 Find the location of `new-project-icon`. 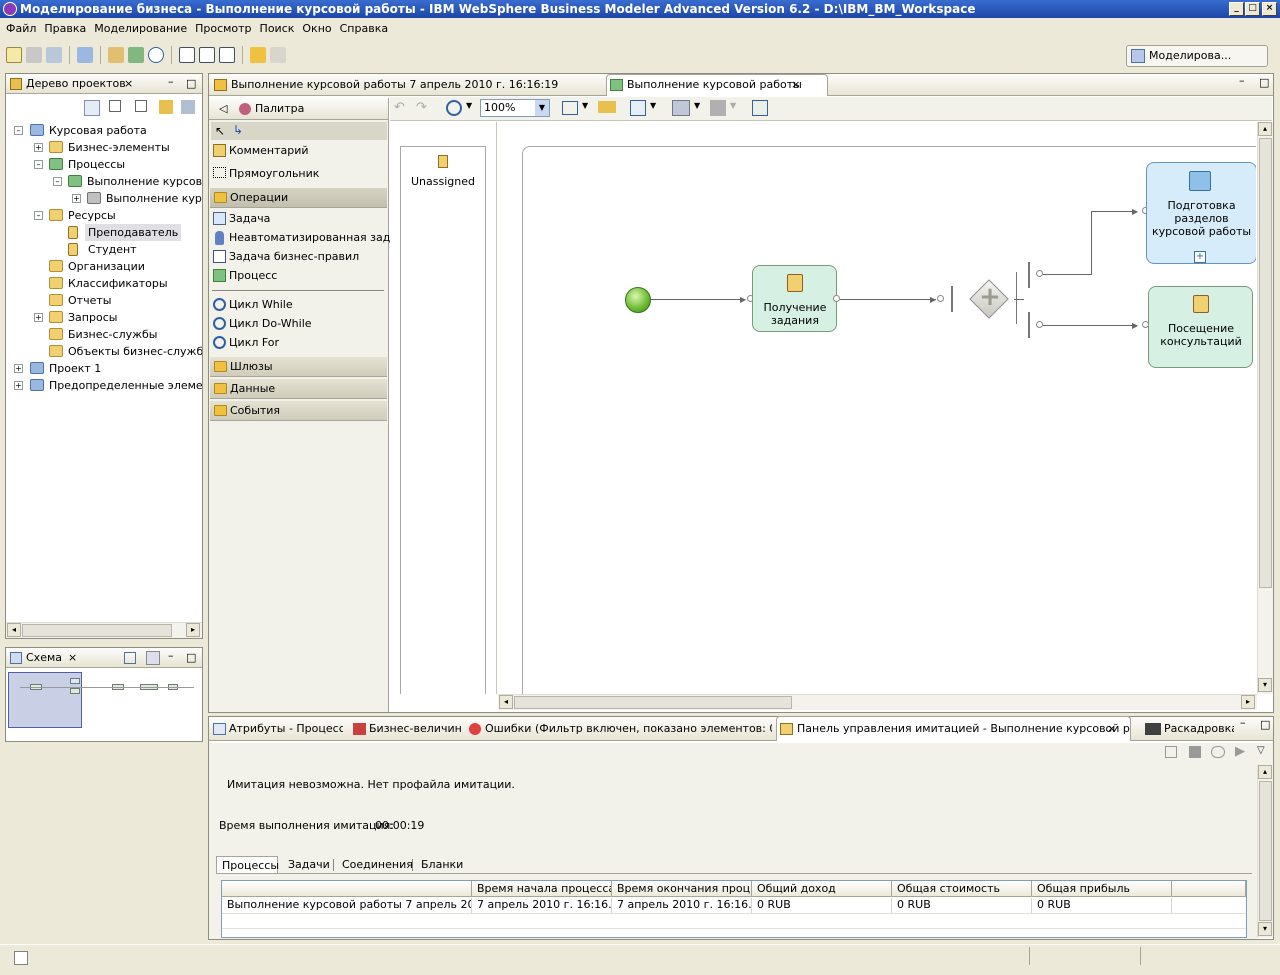

new-project-icon is located at coordinates (116, 55).